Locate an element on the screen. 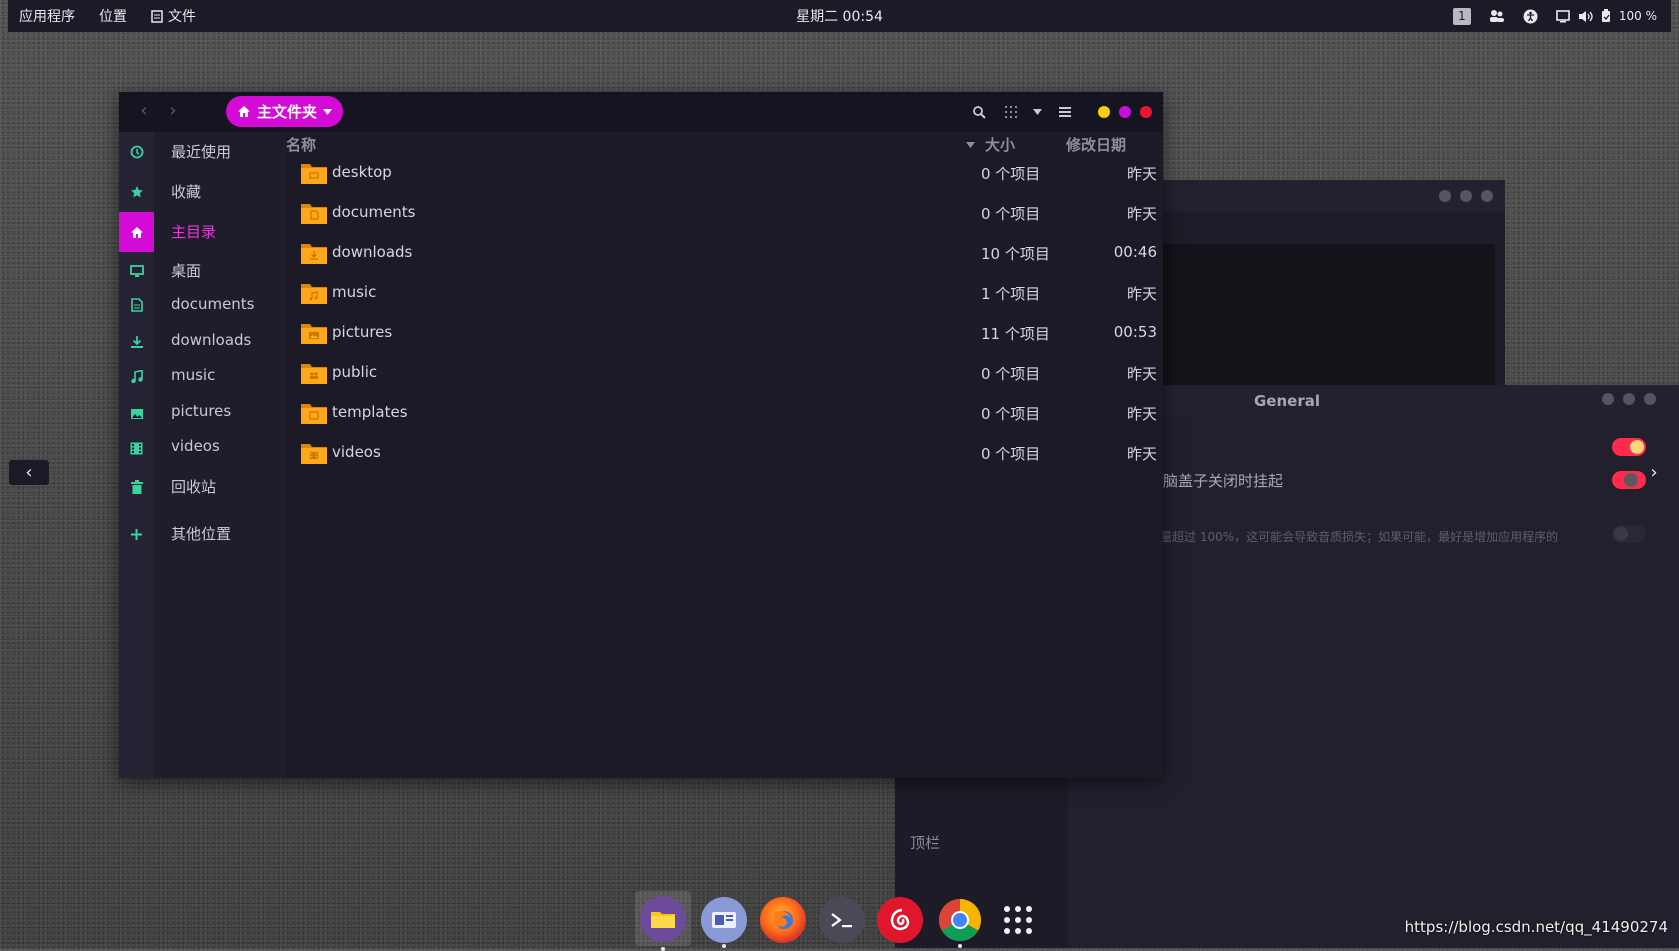 The height and width of the screenshot is (951, 1679). places-menu: 位置 is located at coordinates (113, 16).